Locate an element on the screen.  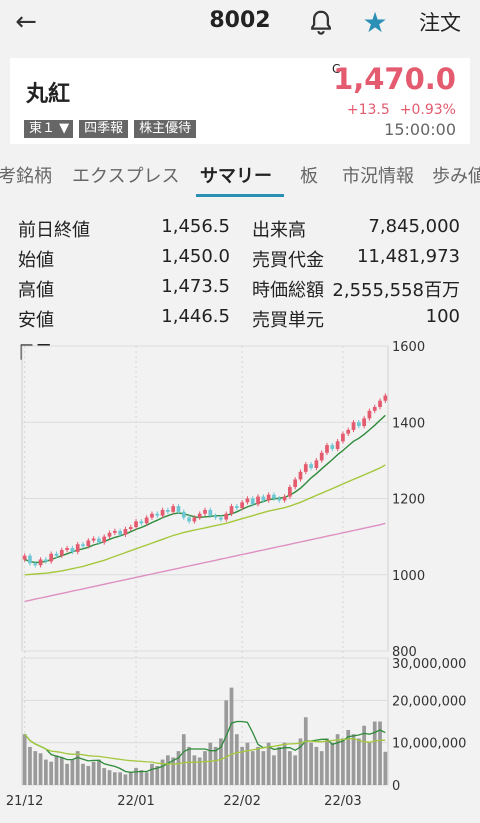
bell-icon is located at coordinates (321, 23).